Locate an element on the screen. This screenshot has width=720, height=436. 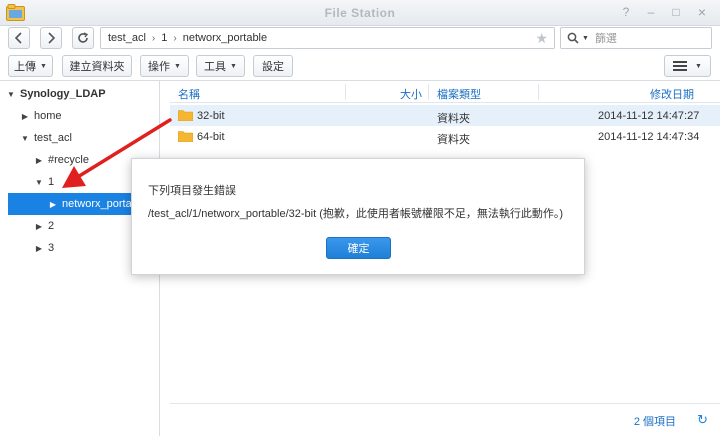
navigation-bar: test_acl › 1 › networx_portable ★ ▼ 篩選 is located at coordinates (360, 39).